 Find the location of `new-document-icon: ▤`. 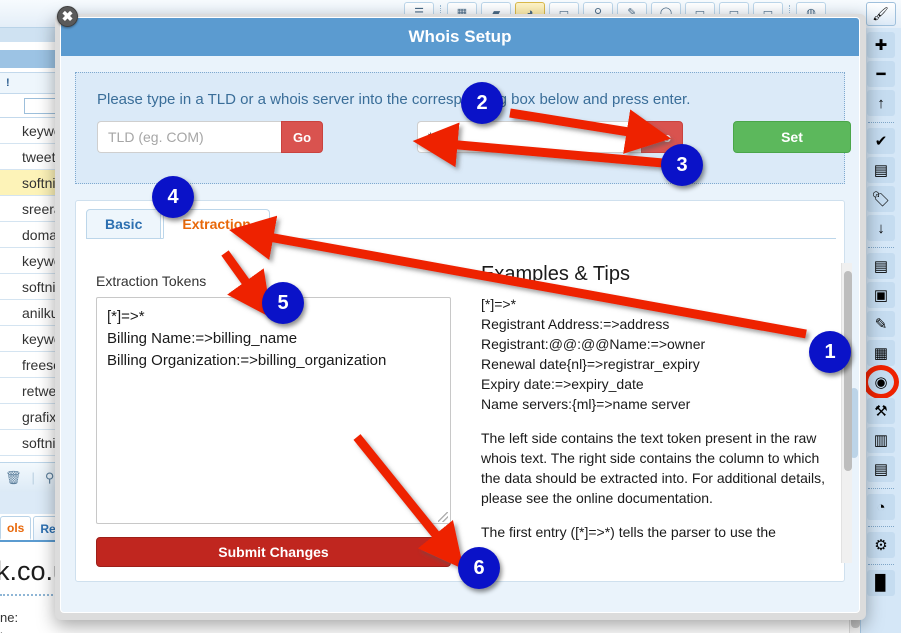

new-document-icon: ▤ is located at coordinates (881, 266).